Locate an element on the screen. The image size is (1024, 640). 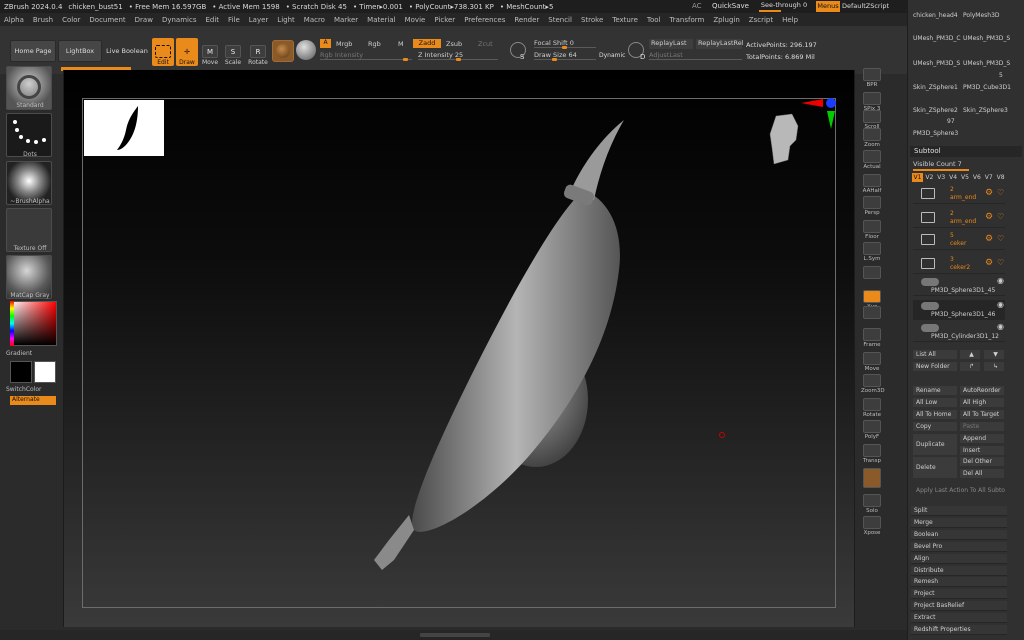
menu-picker: Picker is located at coordinates (444, 20).